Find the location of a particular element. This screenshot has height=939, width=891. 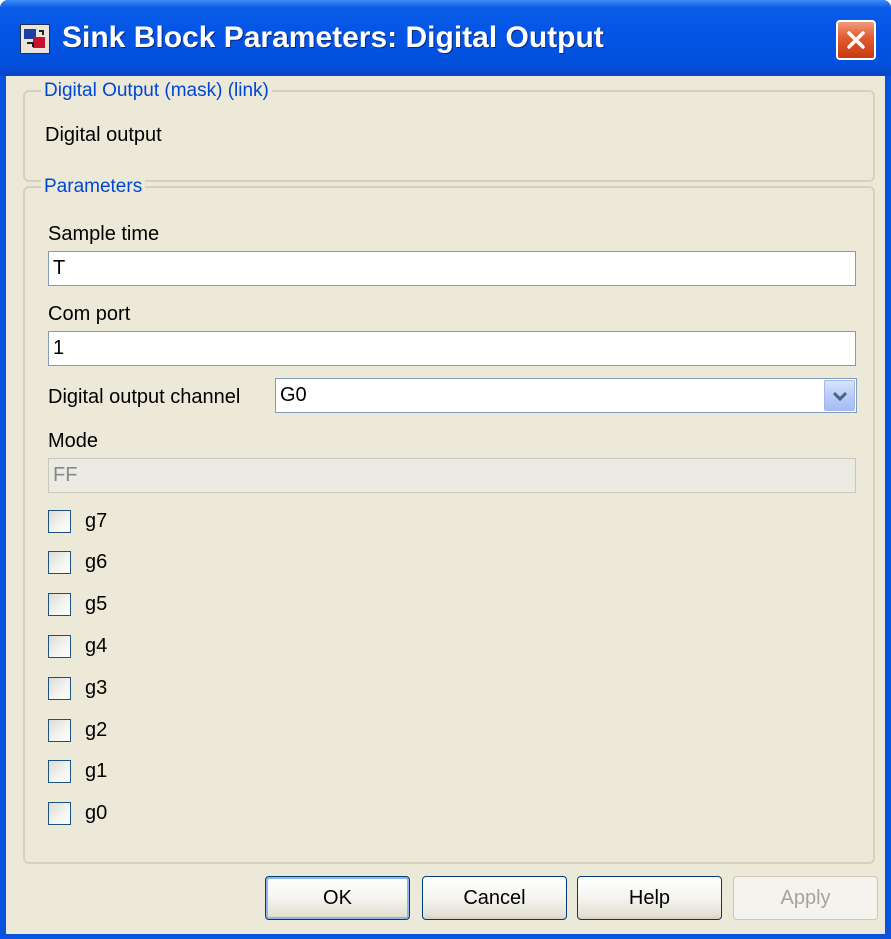

checkbox-g5 is located at coordinates (59, 604).